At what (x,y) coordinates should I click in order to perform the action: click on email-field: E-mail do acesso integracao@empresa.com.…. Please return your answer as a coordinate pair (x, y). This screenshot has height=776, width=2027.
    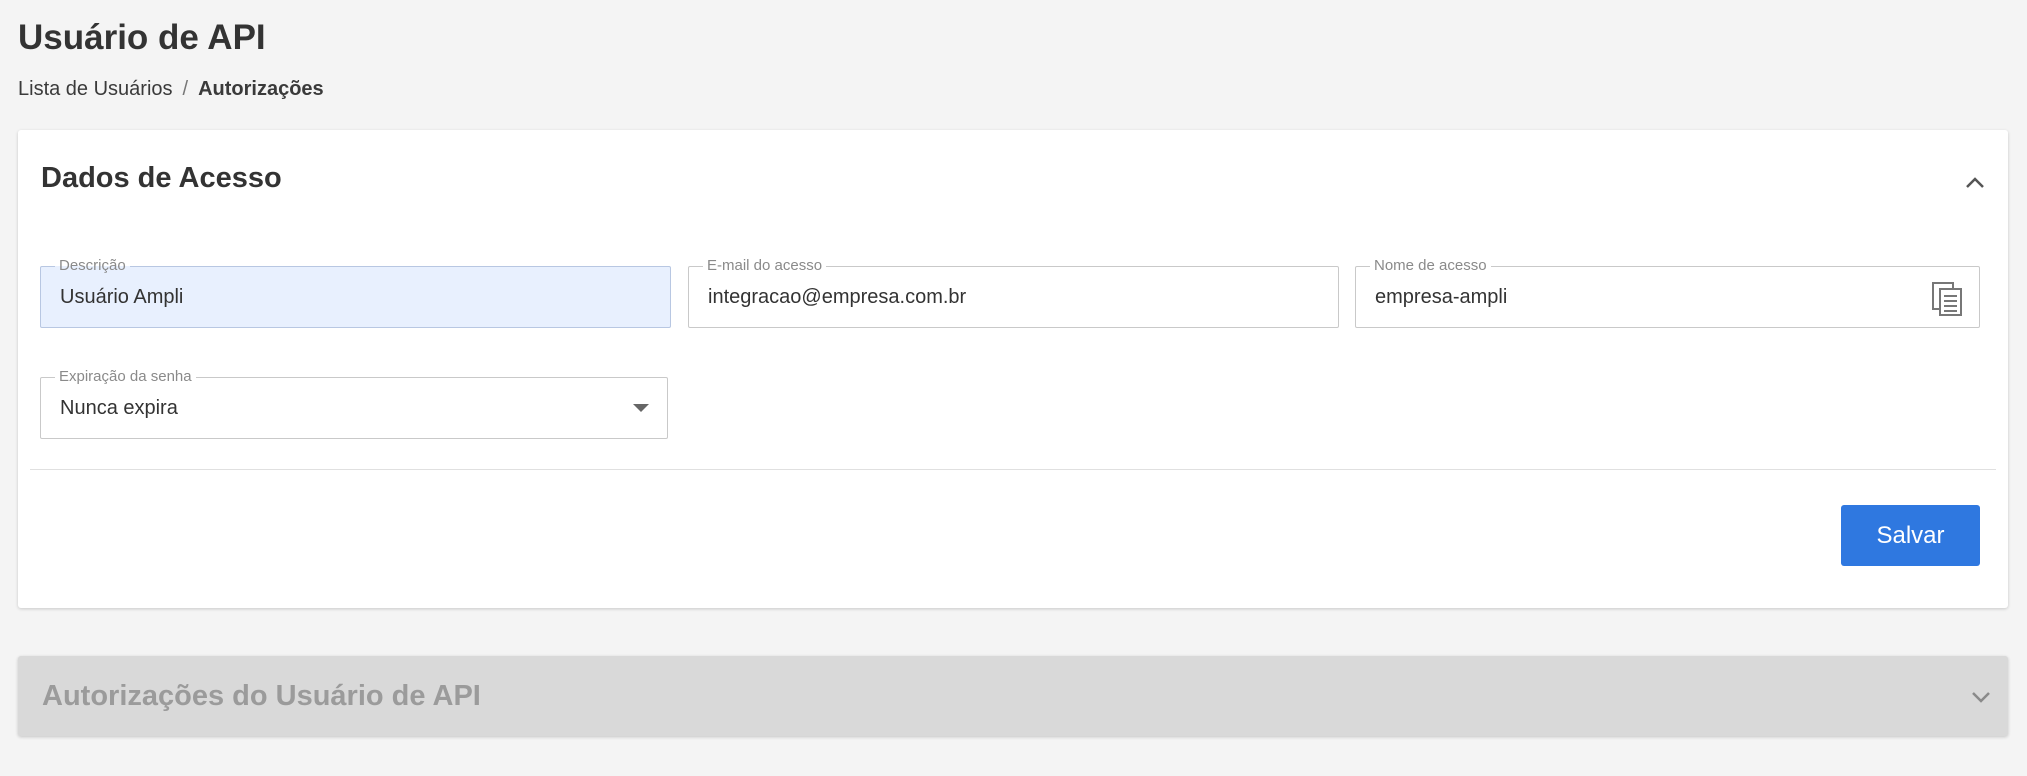
    Looking at the image, I should click on (1013, 292).